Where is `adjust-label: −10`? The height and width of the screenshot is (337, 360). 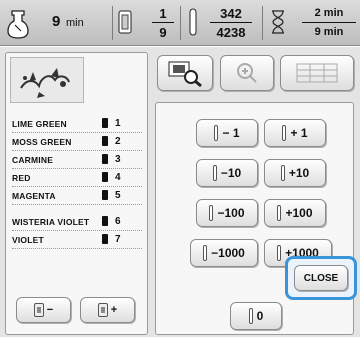
adjust-label: −10 is located at coordinates (231, 173).